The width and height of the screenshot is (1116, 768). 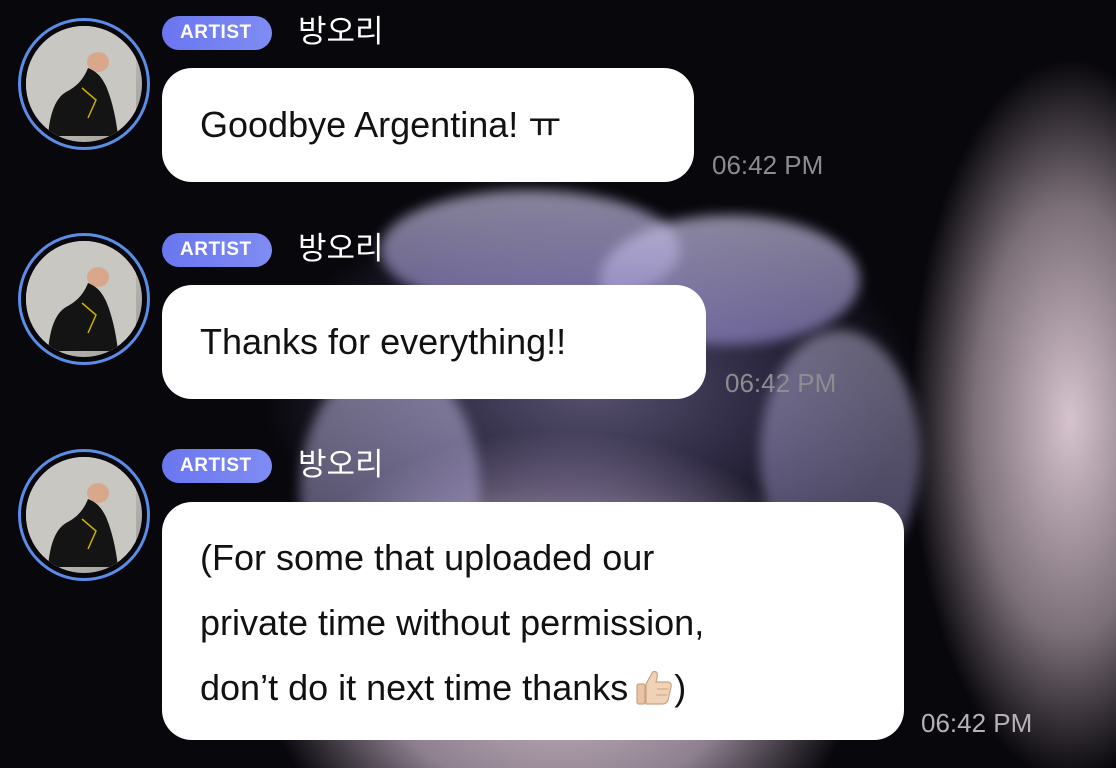 What do you see at coordinates (414, 687) in the screenshot?
I see `message-text-line-content: don’t do it next time thanks` at bounding box center [414, 687].